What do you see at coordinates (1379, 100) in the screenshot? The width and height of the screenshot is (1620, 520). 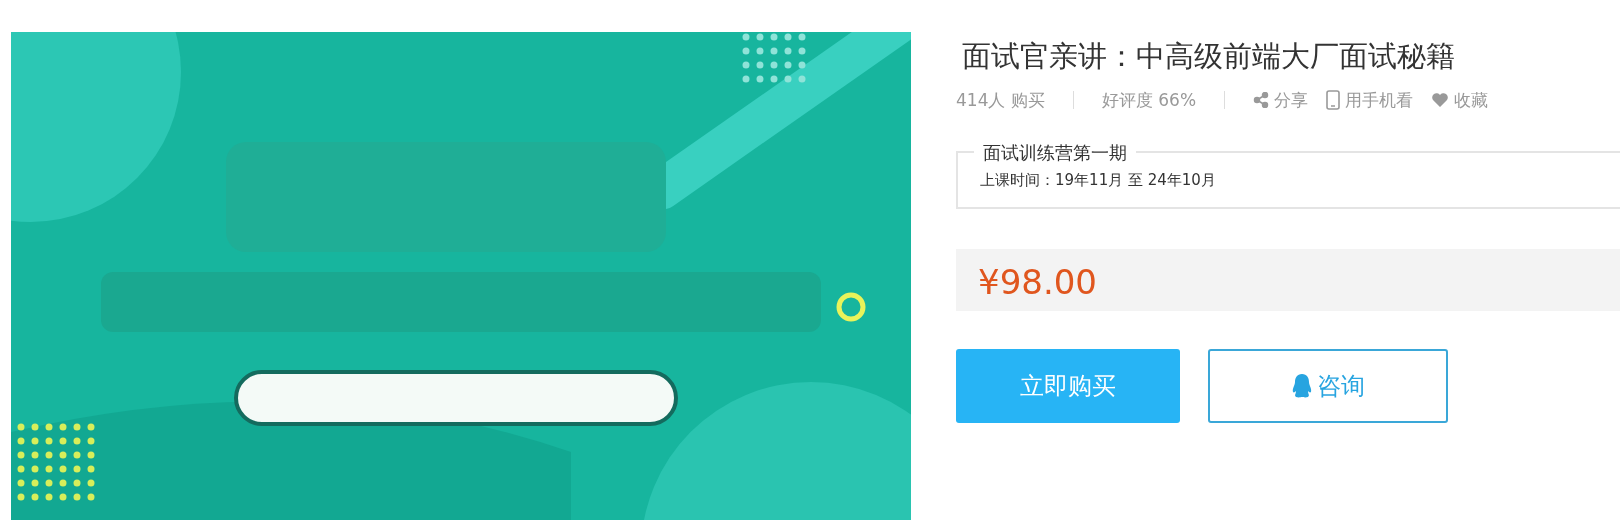 I see `phone-link: 用手机看` at bounding box center [1379, 100].